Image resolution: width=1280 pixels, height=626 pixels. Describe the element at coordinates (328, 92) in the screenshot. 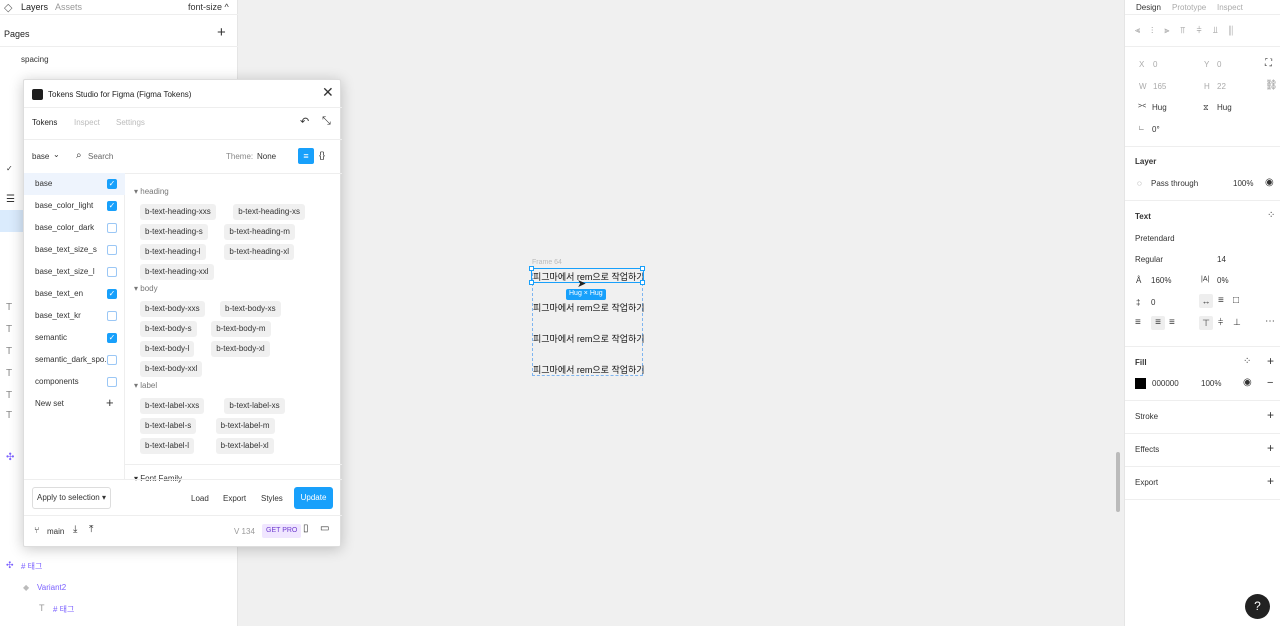

I see `close-icon: ✕` at that location.